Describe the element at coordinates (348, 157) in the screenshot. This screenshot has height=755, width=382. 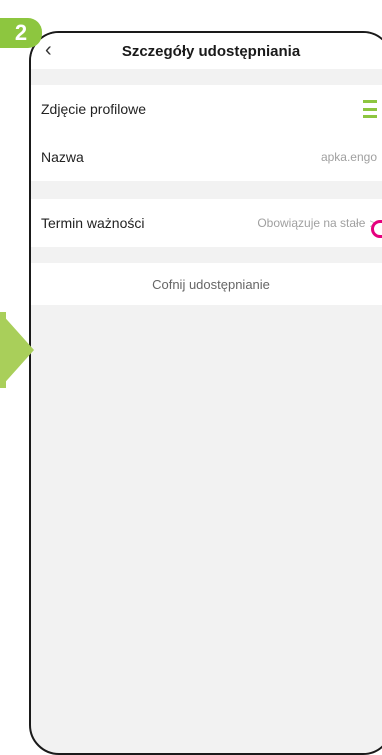
I see `name-value: apka.engo` at that location.